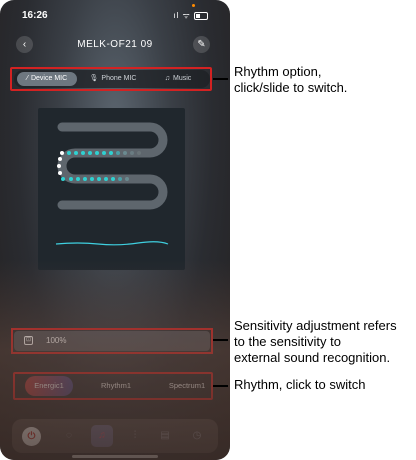 This screenshot has width=416, height=460. I want to click on status-icons: ıl ᯤ, so click(190, 15).